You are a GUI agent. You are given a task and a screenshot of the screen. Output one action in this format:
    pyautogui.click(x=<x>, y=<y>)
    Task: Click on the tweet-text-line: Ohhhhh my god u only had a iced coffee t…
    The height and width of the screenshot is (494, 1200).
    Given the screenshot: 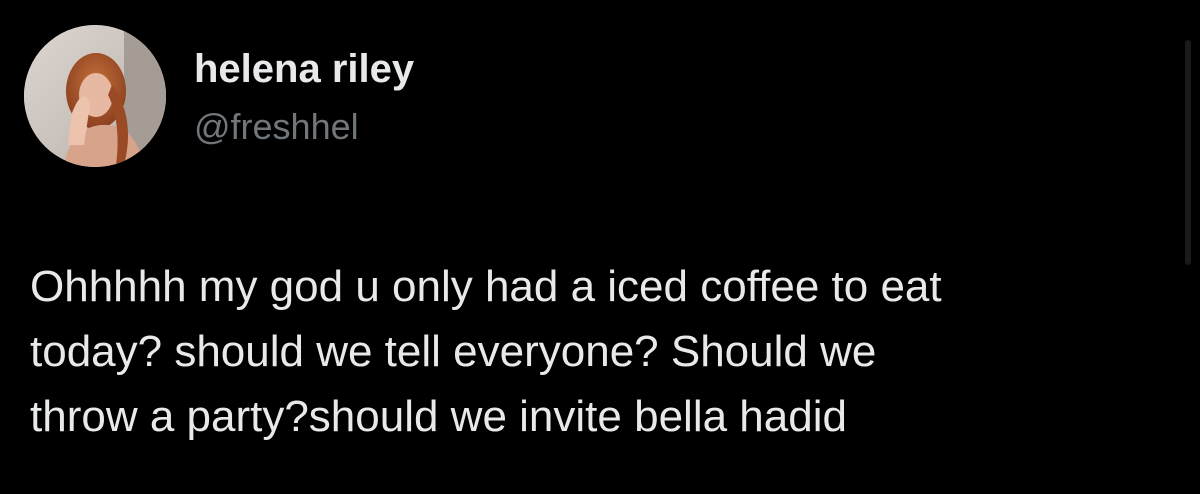 What is the action you would take?
    pyautogui.click(x=486, y=286)
    